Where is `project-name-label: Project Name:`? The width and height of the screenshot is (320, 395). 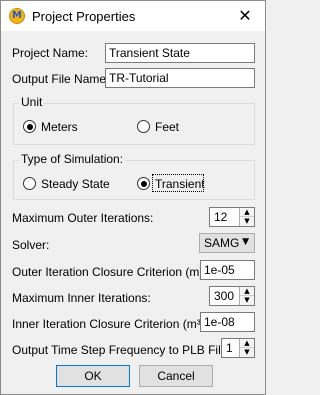 project-name-label: Project Name: is located at coordinates (50, 53).